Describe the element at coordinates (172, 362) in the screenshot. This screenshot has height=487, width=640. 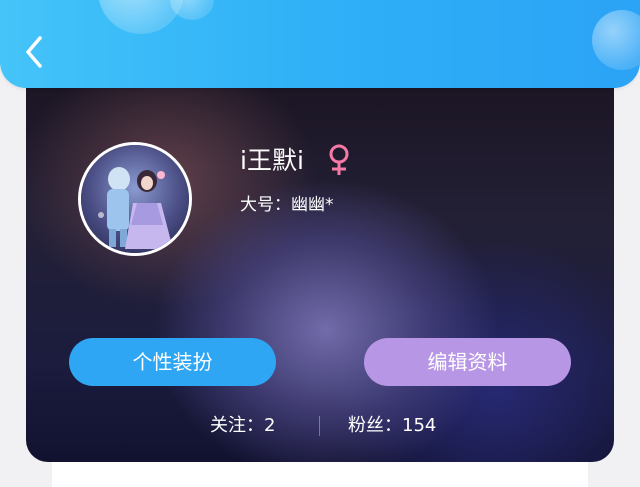
I see `decorate-button: 个性装扮` at that location.